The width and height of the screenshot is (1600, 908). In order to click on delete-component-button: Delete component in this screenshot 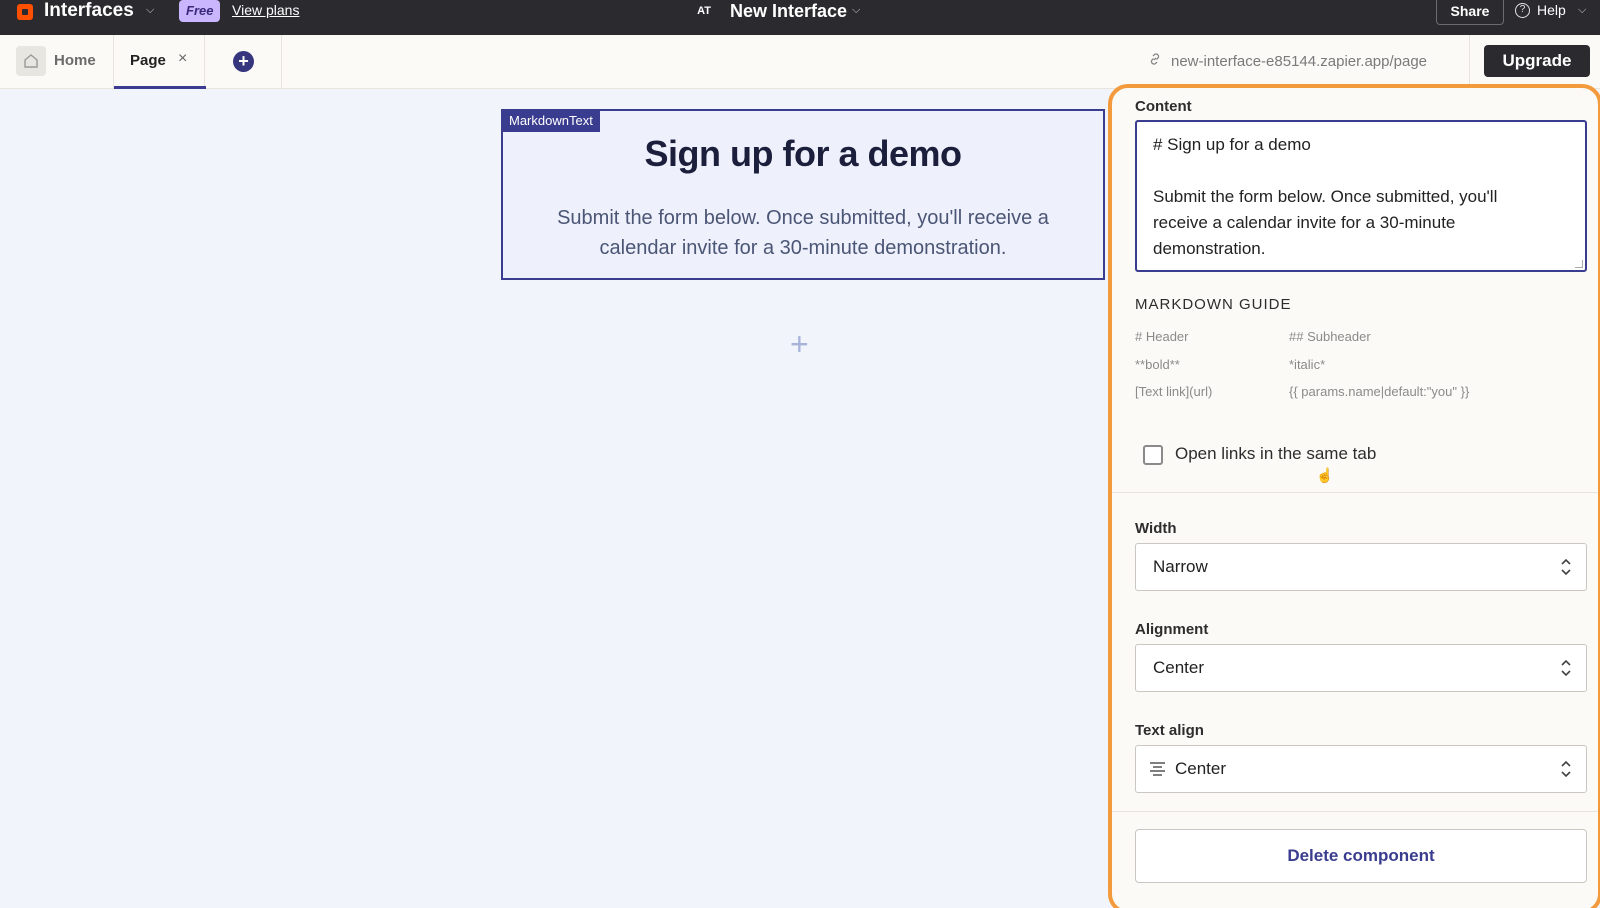, I will do `click(1361, 856)`.